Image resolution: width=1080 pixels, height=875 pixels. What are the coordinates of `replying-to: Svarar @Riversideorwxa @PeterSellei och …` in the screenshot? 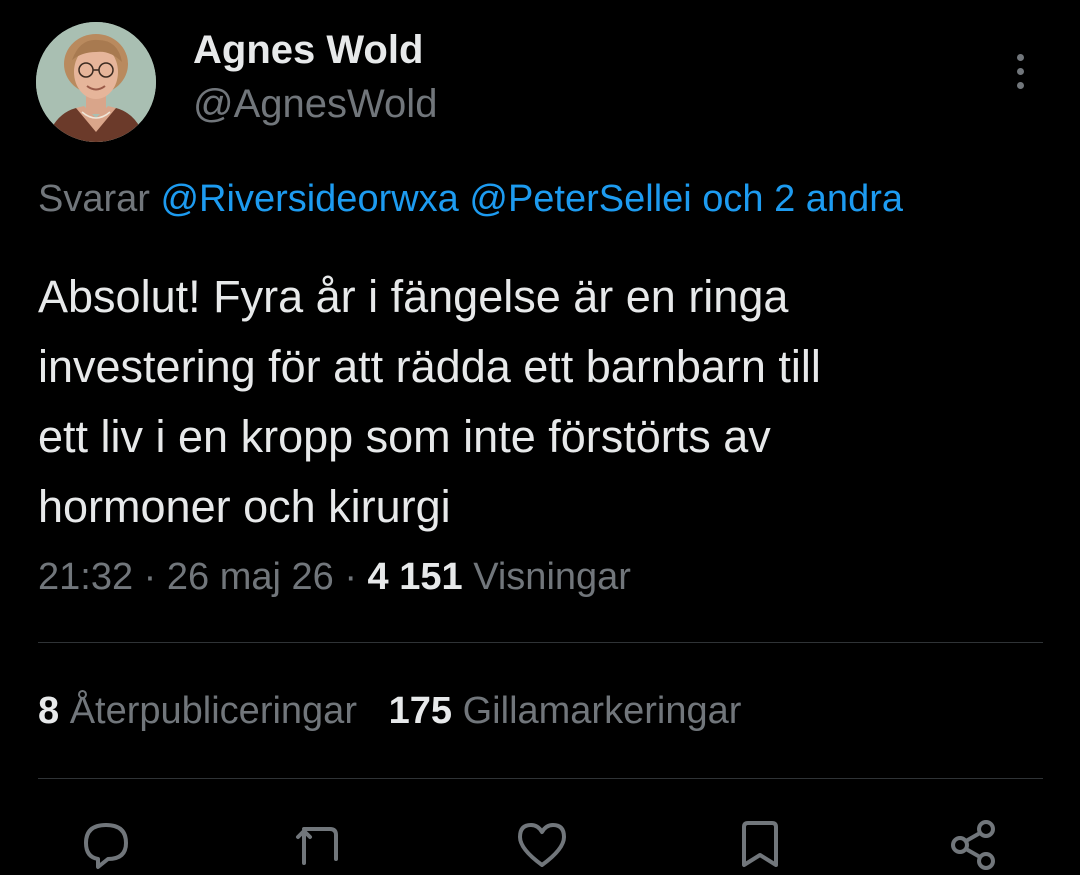 It's located at (470, 199).